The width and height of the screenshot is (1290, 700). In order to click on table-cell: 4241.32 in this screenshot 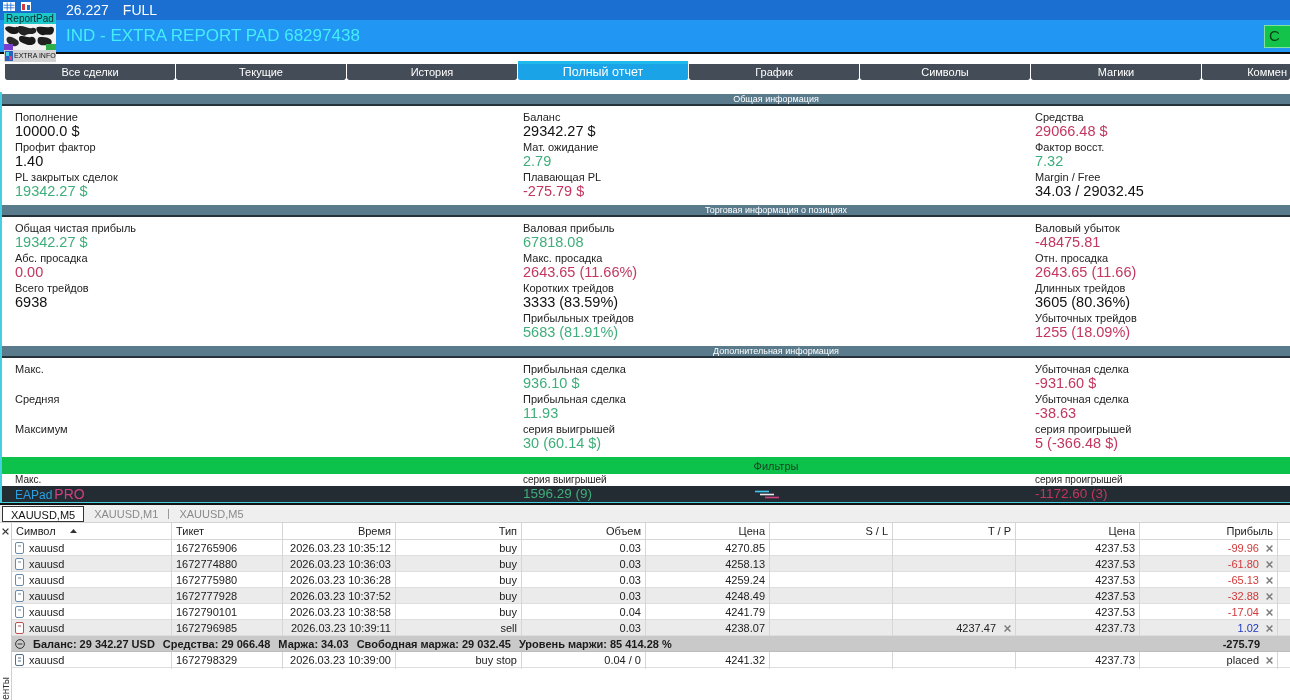, I will do `click(708, 660)`.